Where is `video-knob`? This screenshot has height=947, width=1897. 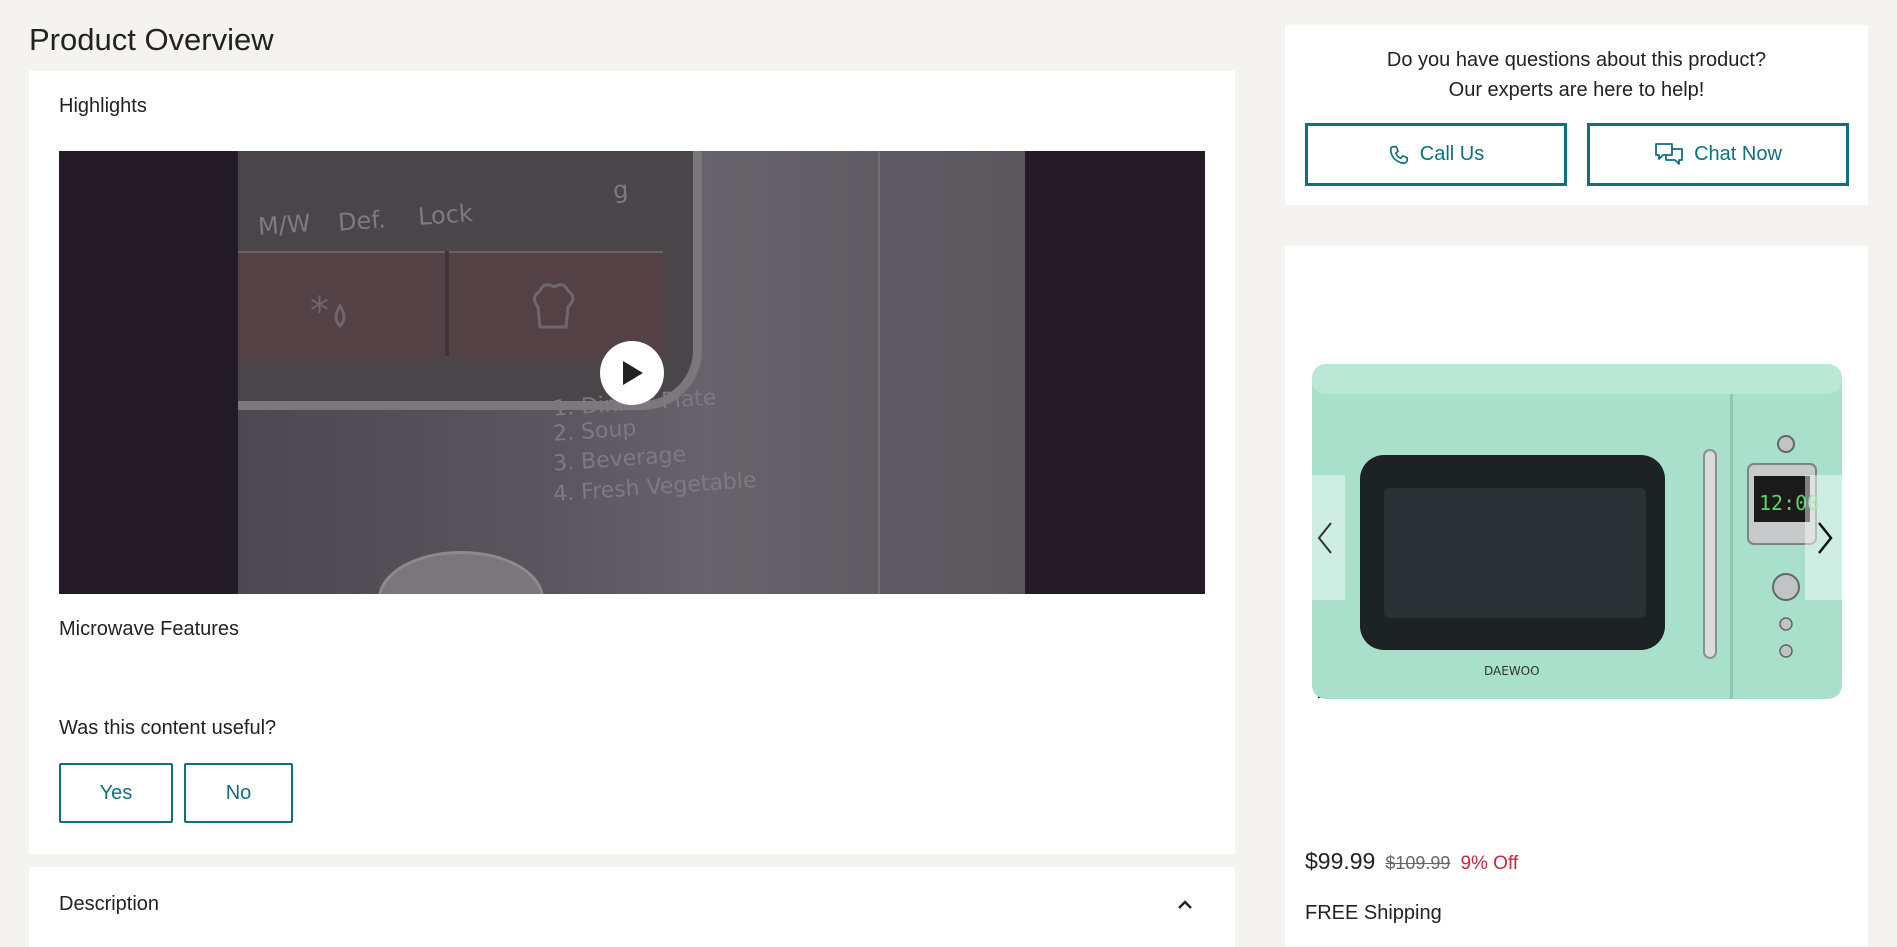 video-knob is located at coordinates (461, 572).